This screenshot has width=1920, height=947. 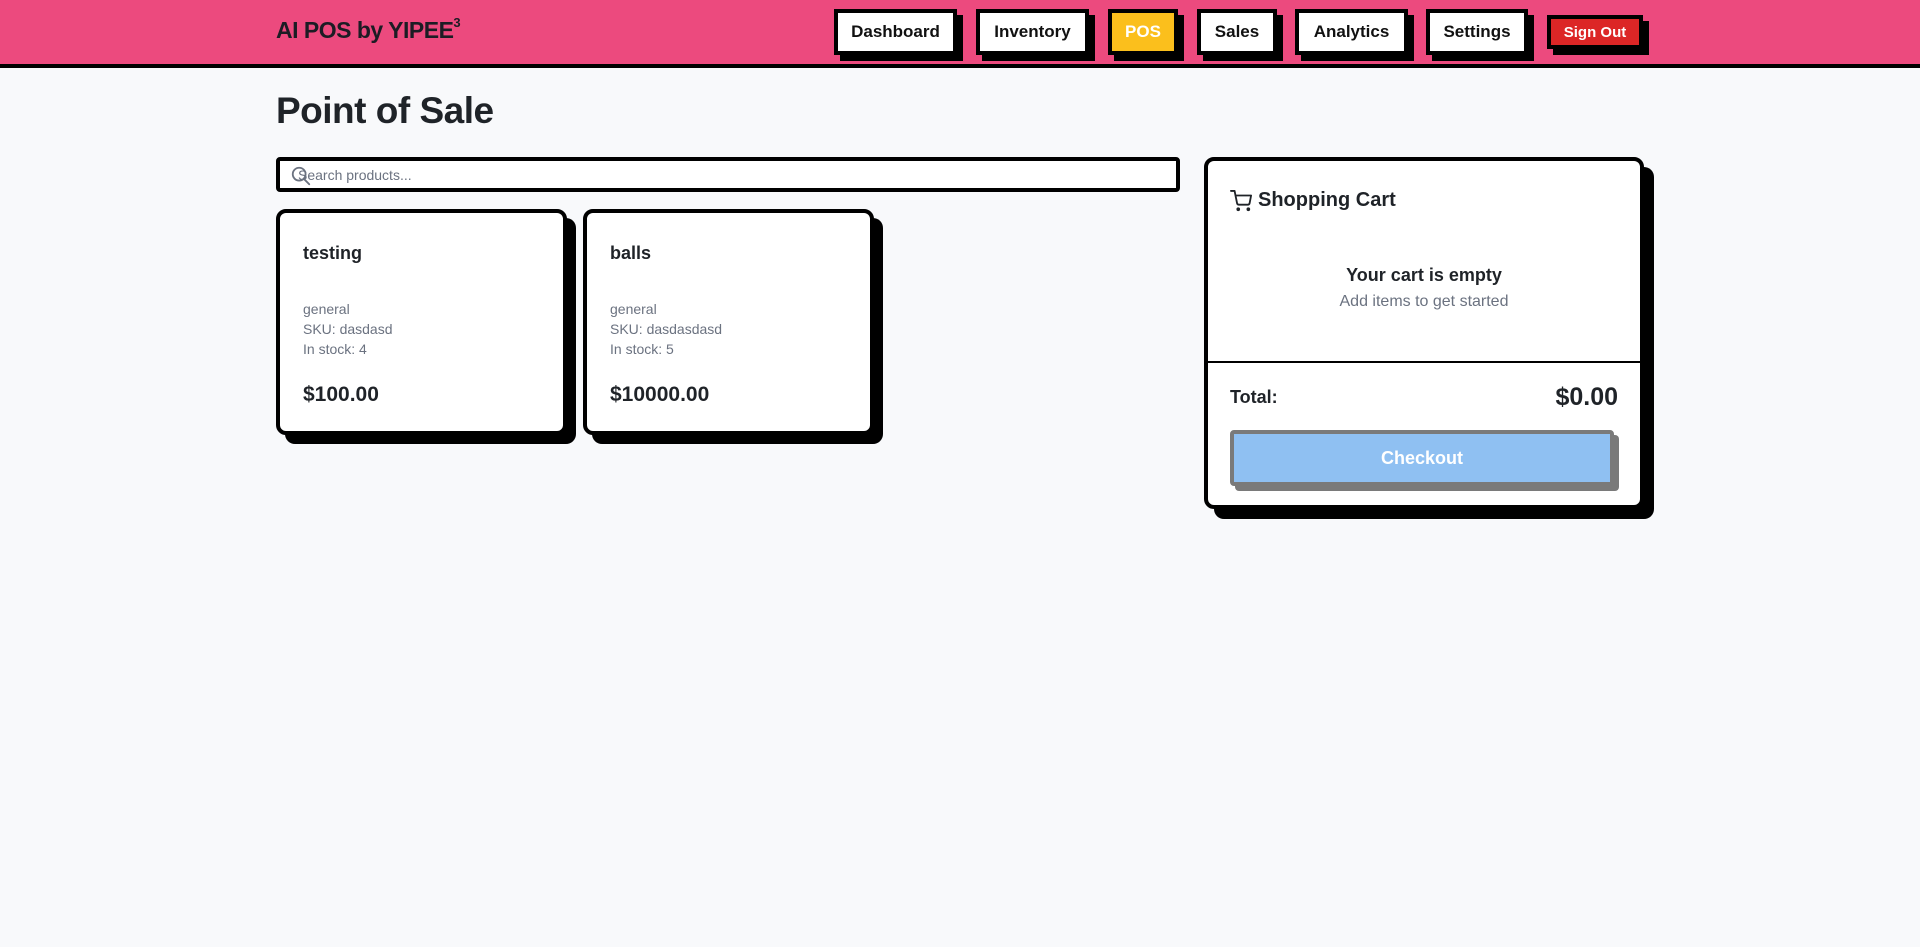 What do you see at coordinates (333, 253) in the screenshot?
I see `product-name: testing` at bounding box center [333, 253].